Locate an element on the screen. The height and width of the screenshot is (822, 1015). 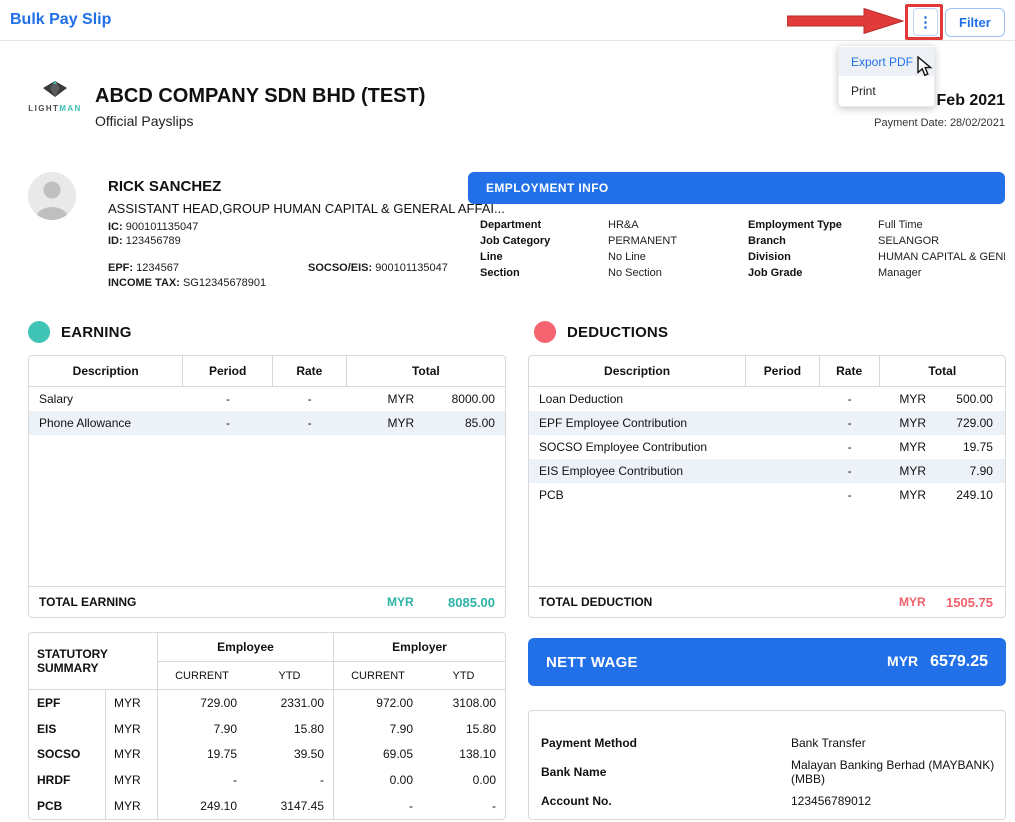
deductions-section-header: DEDUCTIONS is located at coordinates (601, 332).